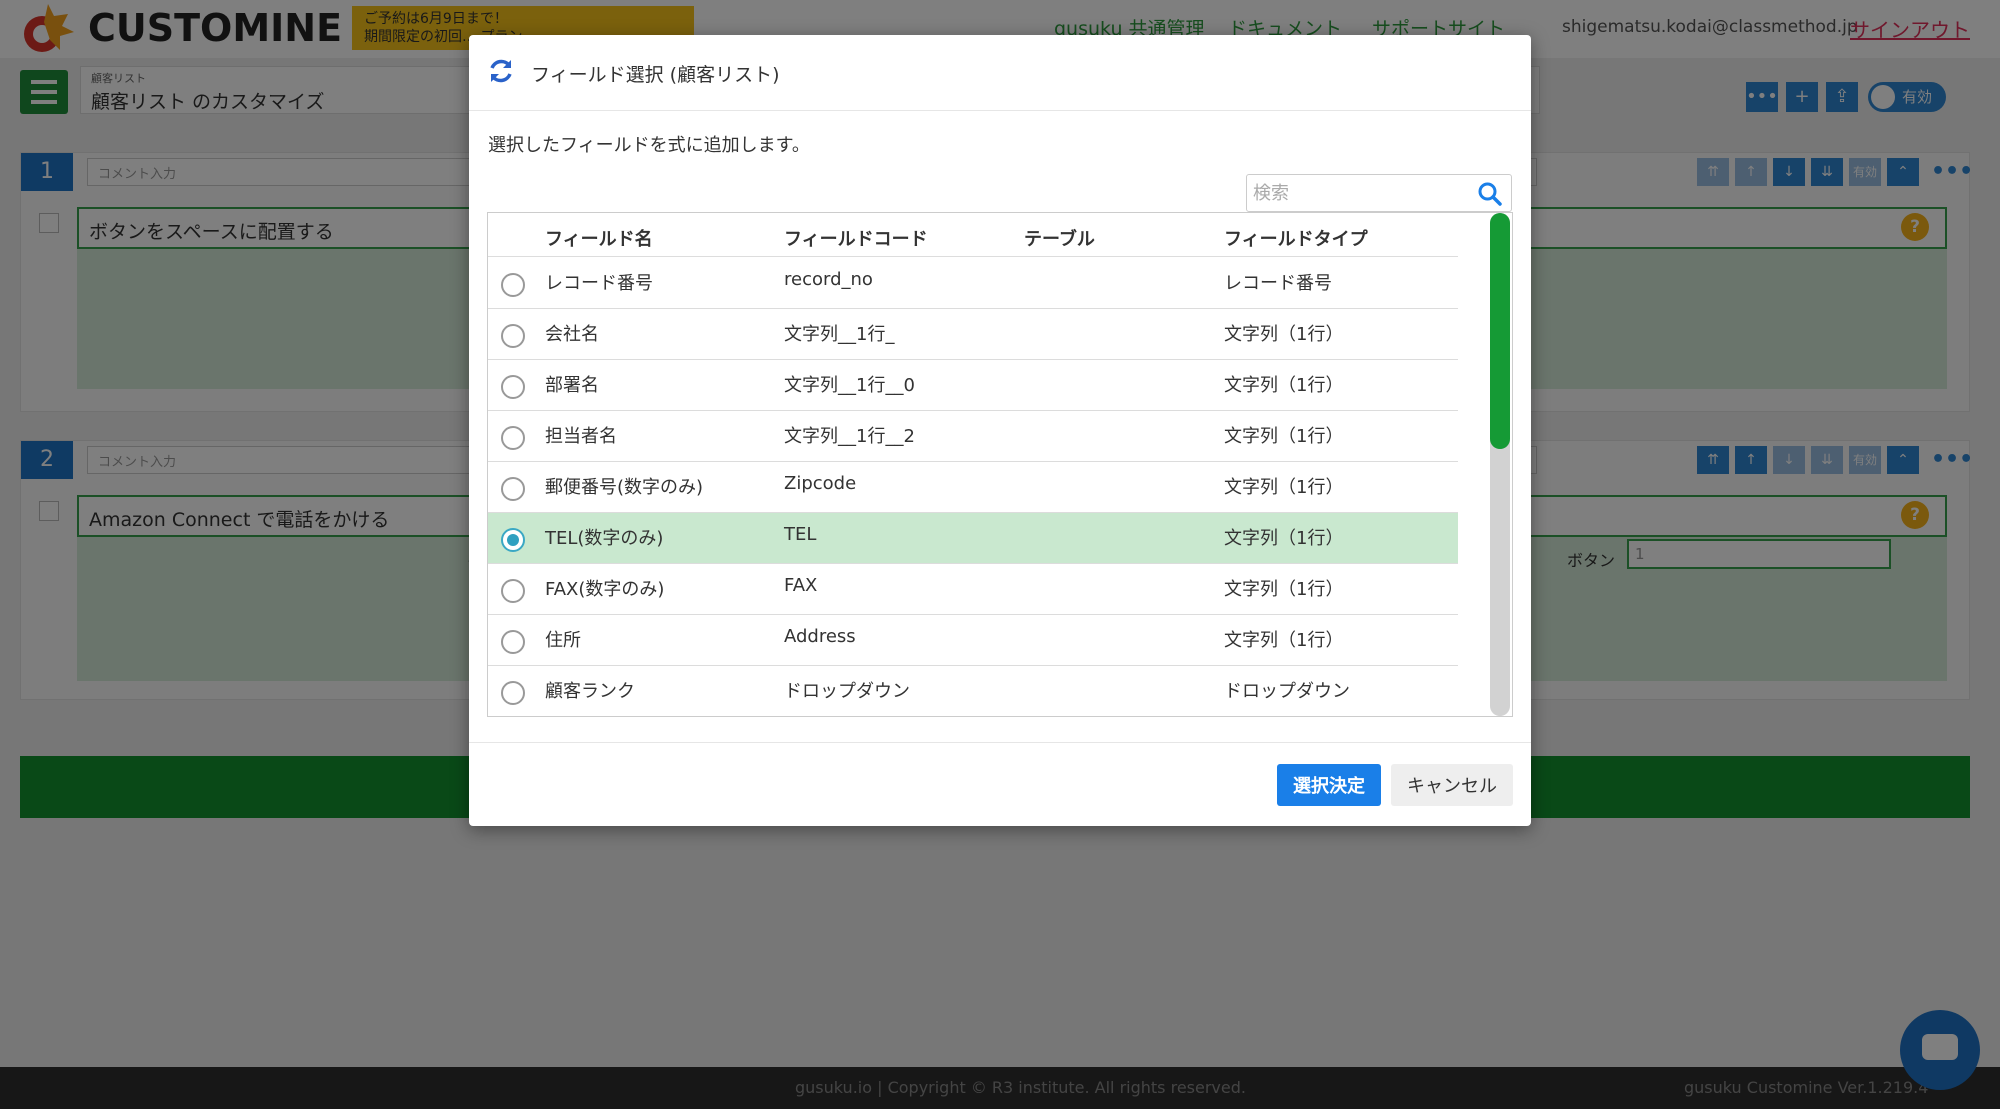  What do you see at coordinates (973, 385) in the screenshot?
I see `table-row: 部署名 文字列__1行__0 文字列（1行）` at bounding box center [973, 385].